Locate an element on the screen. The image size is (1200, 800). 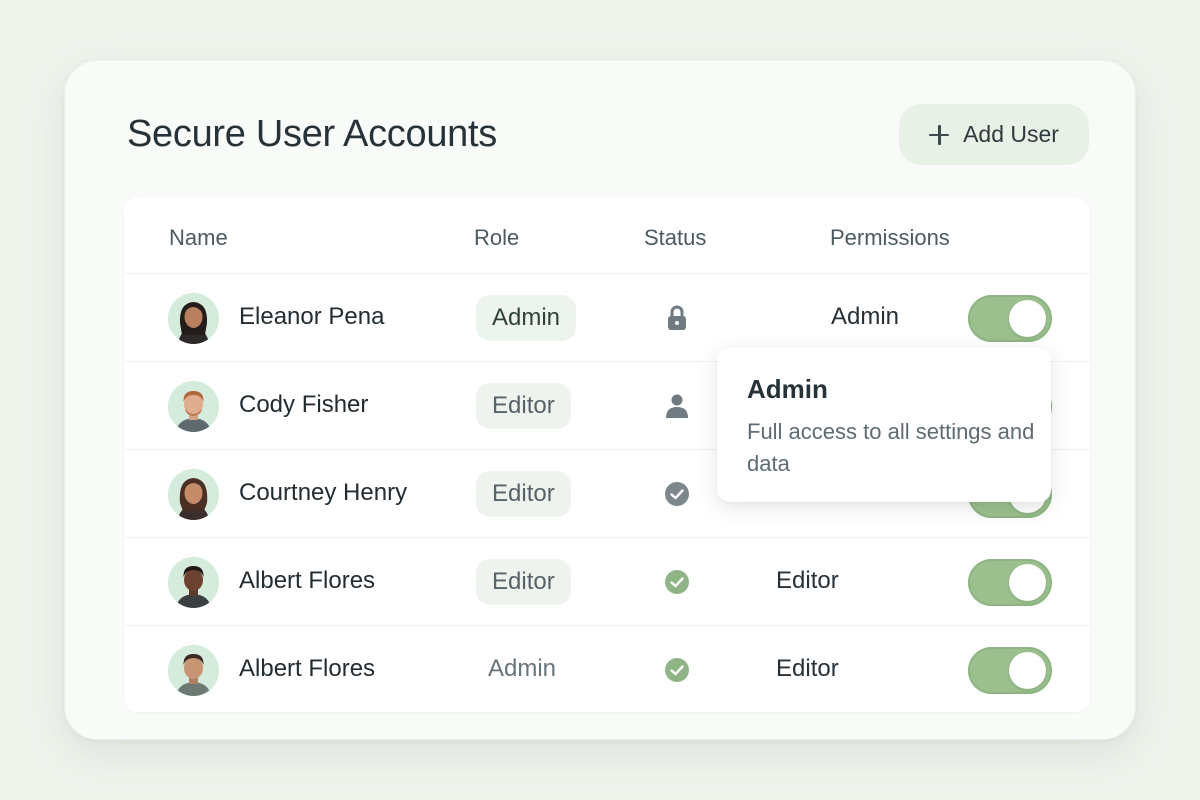
user-name: Courtney Henry is located at coordinates (323, 492).